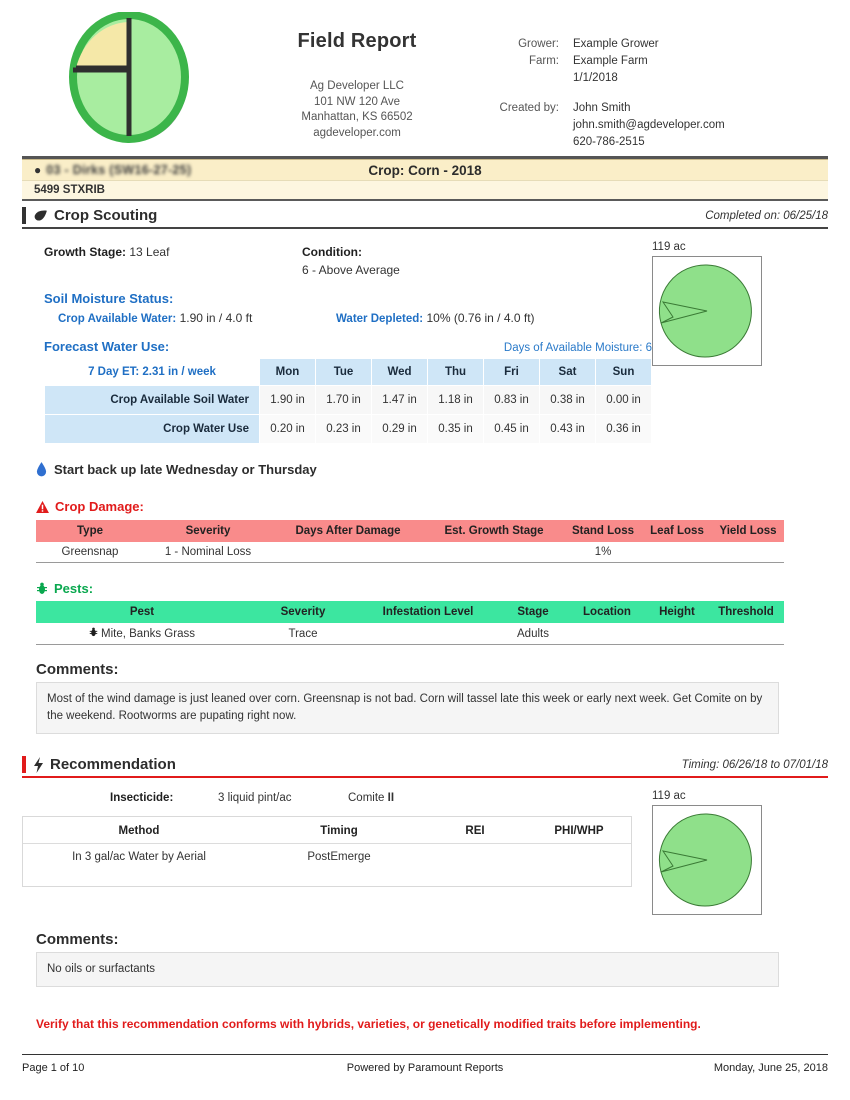  I want to click on email-spacer, so click(525, 125).